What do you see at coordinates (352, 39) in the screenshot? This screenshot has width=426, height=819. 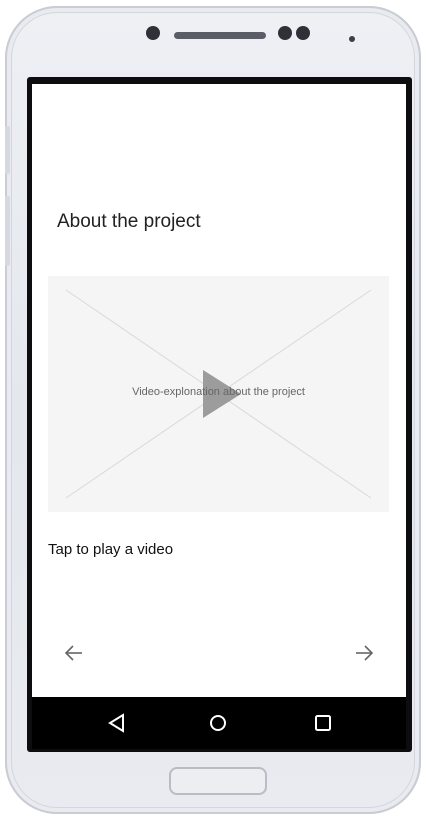 I see `notification-led-icon` at bounding box center [352, 39].